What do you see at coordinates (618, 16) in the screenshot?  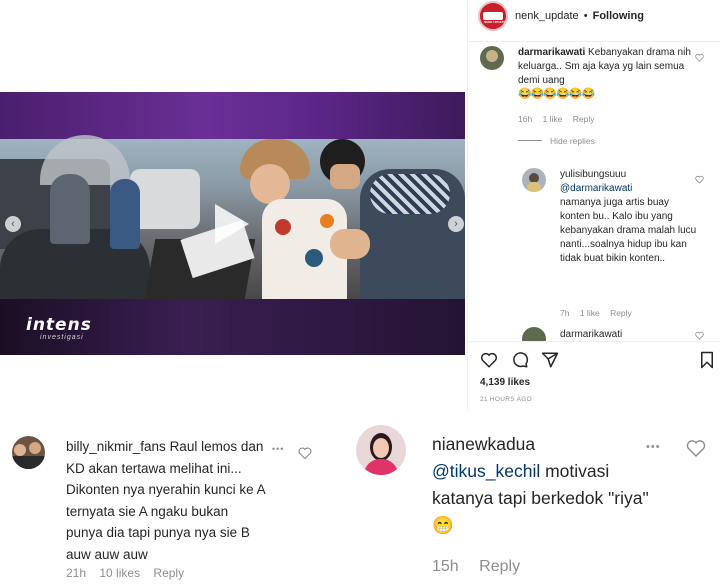 I see `follow-status: Following` at bounding box center [618, 16].